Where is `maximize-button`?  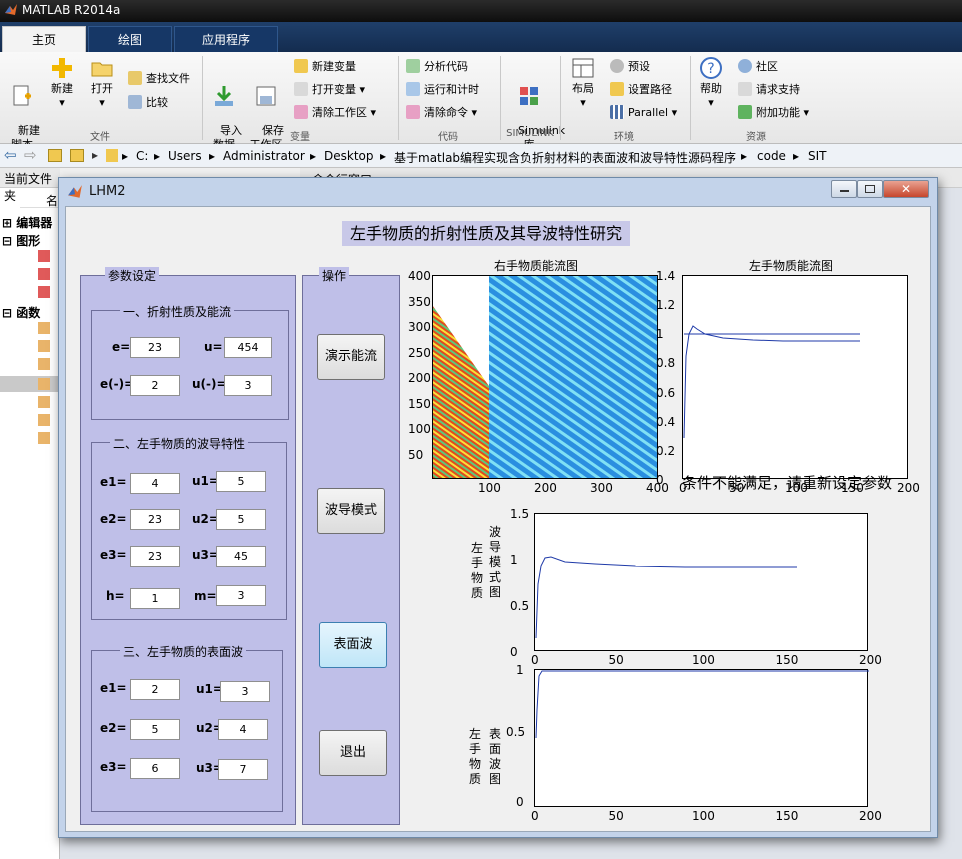 maximize-button is located at coordinates (870, 189).